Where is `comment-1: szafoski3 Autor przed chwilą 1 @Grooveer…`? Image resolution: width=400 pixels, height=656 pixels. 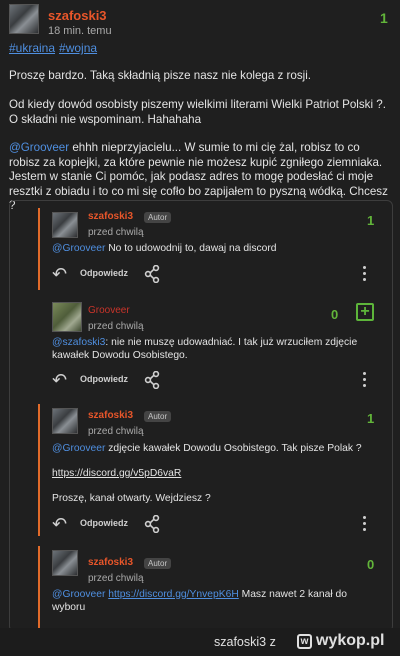 comment-1: szafoski3 Autor przed chwilą 1 @Grooveer… is located at coordinates (211, 249).